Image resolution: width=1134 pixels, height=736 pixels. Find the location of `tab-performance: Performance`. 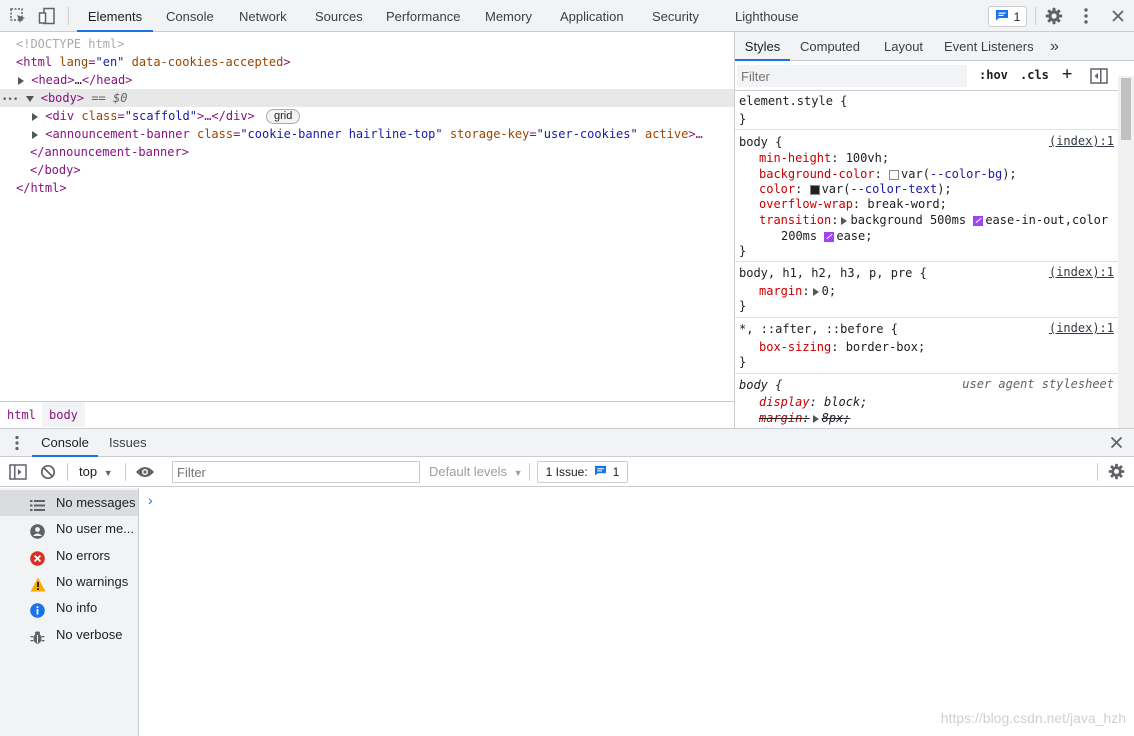

tab-performance: Performance is located at coordinates (423, 16).